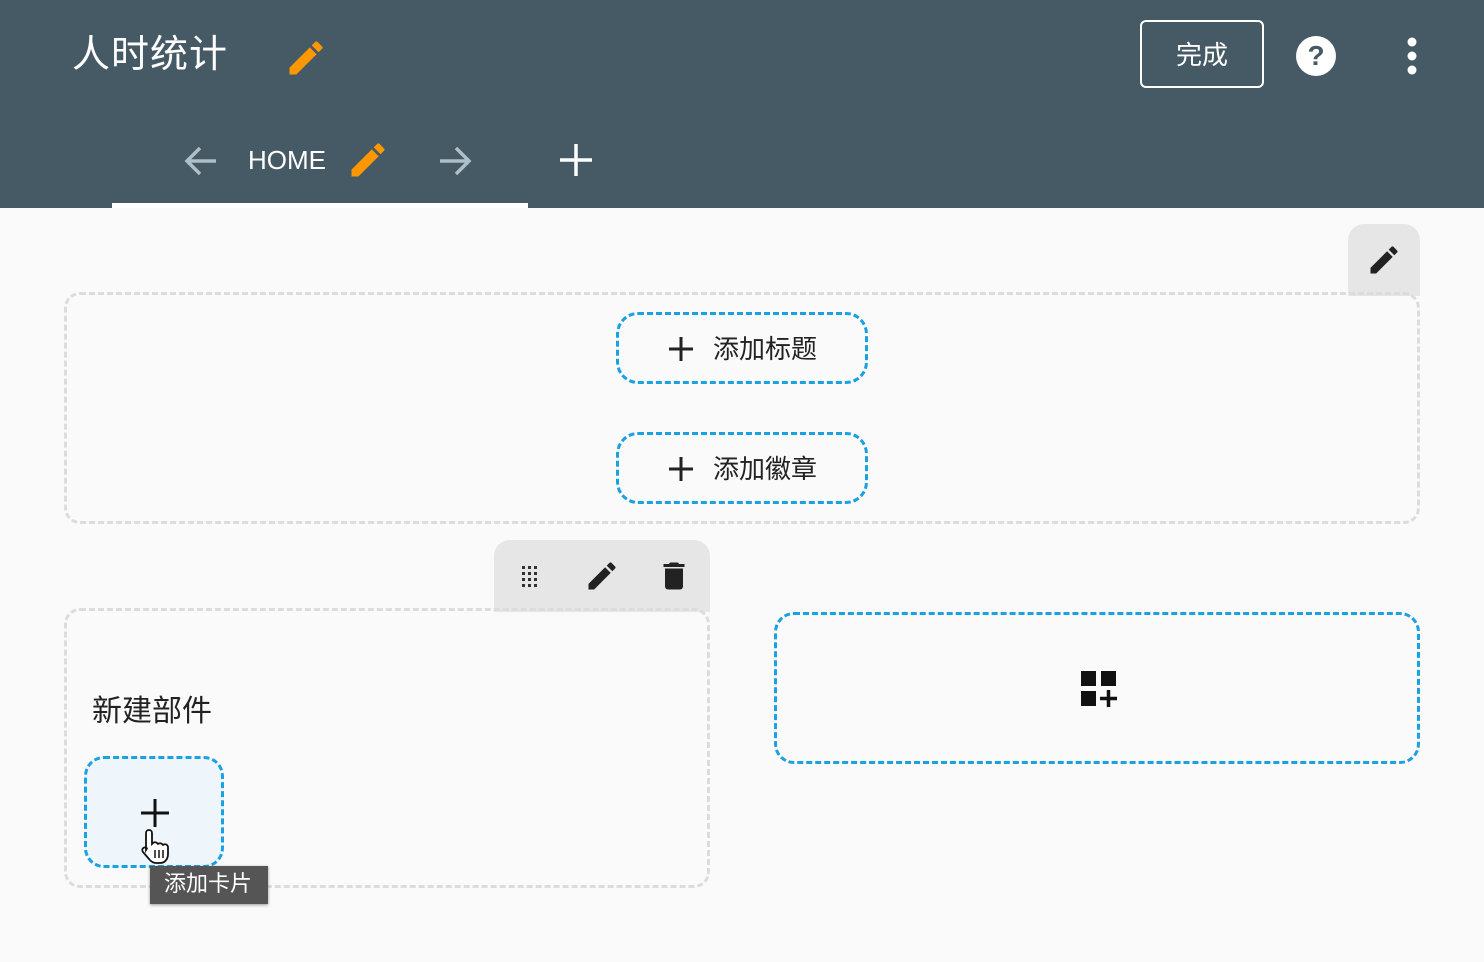 The image size is (1484, 962). Describe the element at coordinates (320, 205) in the screenshot. I see `active-tab-indicator` at that location.